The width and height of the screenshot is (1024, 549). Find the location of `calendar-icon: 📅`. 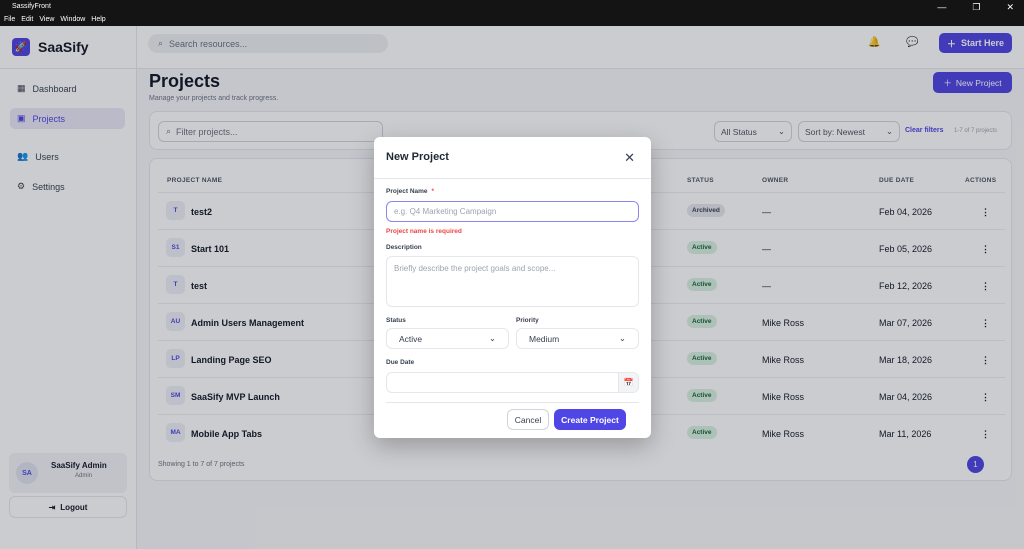

calendar-icon: 📅 is located at coordinates (628, 382).